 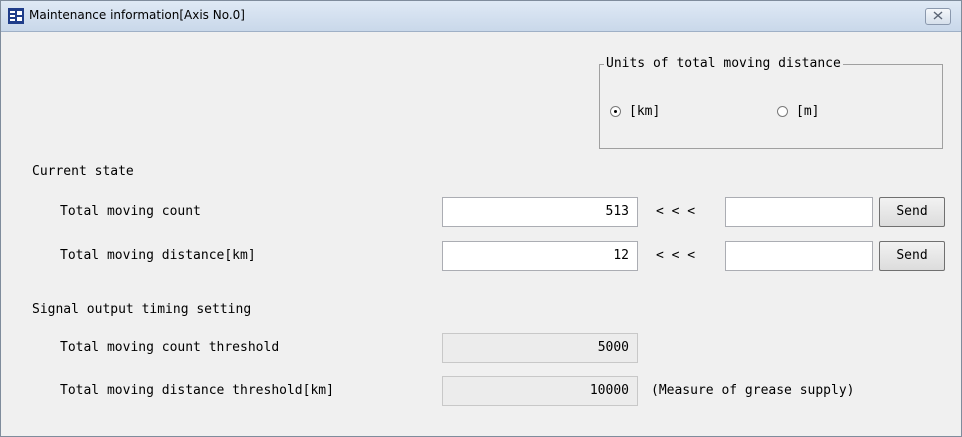 I want to click on total-moving-distance-value: 12, so click(x=540, y=256).